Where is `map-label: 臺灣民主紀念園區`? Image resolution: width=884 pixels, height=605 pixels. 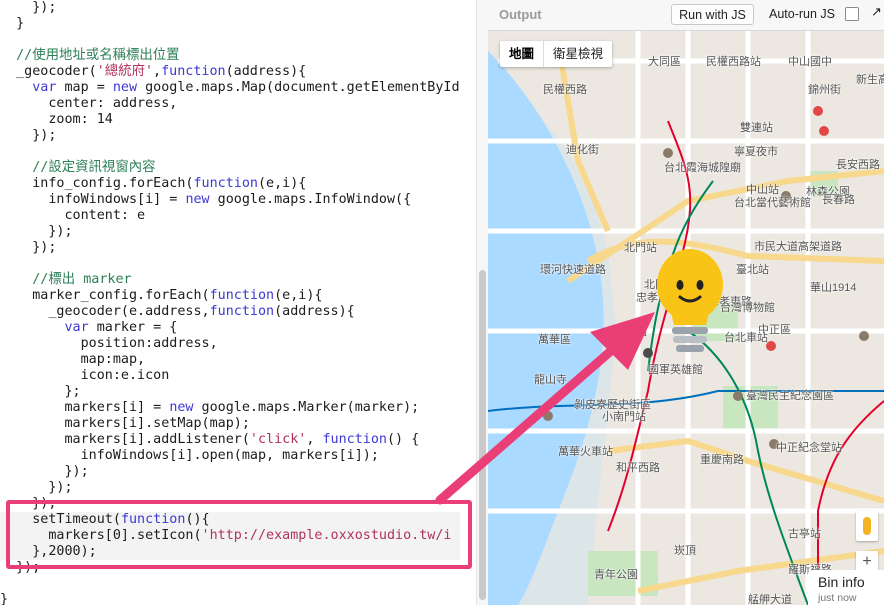 map-label: 臺灣民主紀念園區 is located at coordinates (790, 396).